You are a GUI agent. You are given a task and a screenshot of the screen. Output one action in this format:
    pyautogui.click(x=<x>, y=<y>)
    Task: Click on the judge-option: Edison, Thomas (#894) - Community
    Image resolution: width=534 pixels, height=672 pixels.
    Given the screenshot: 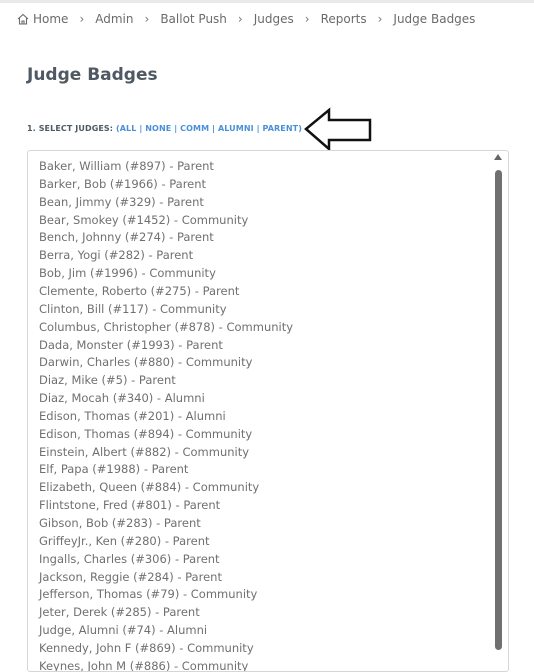 What is the action you would take?
    pyautogui.click(x=145, y=434)
    